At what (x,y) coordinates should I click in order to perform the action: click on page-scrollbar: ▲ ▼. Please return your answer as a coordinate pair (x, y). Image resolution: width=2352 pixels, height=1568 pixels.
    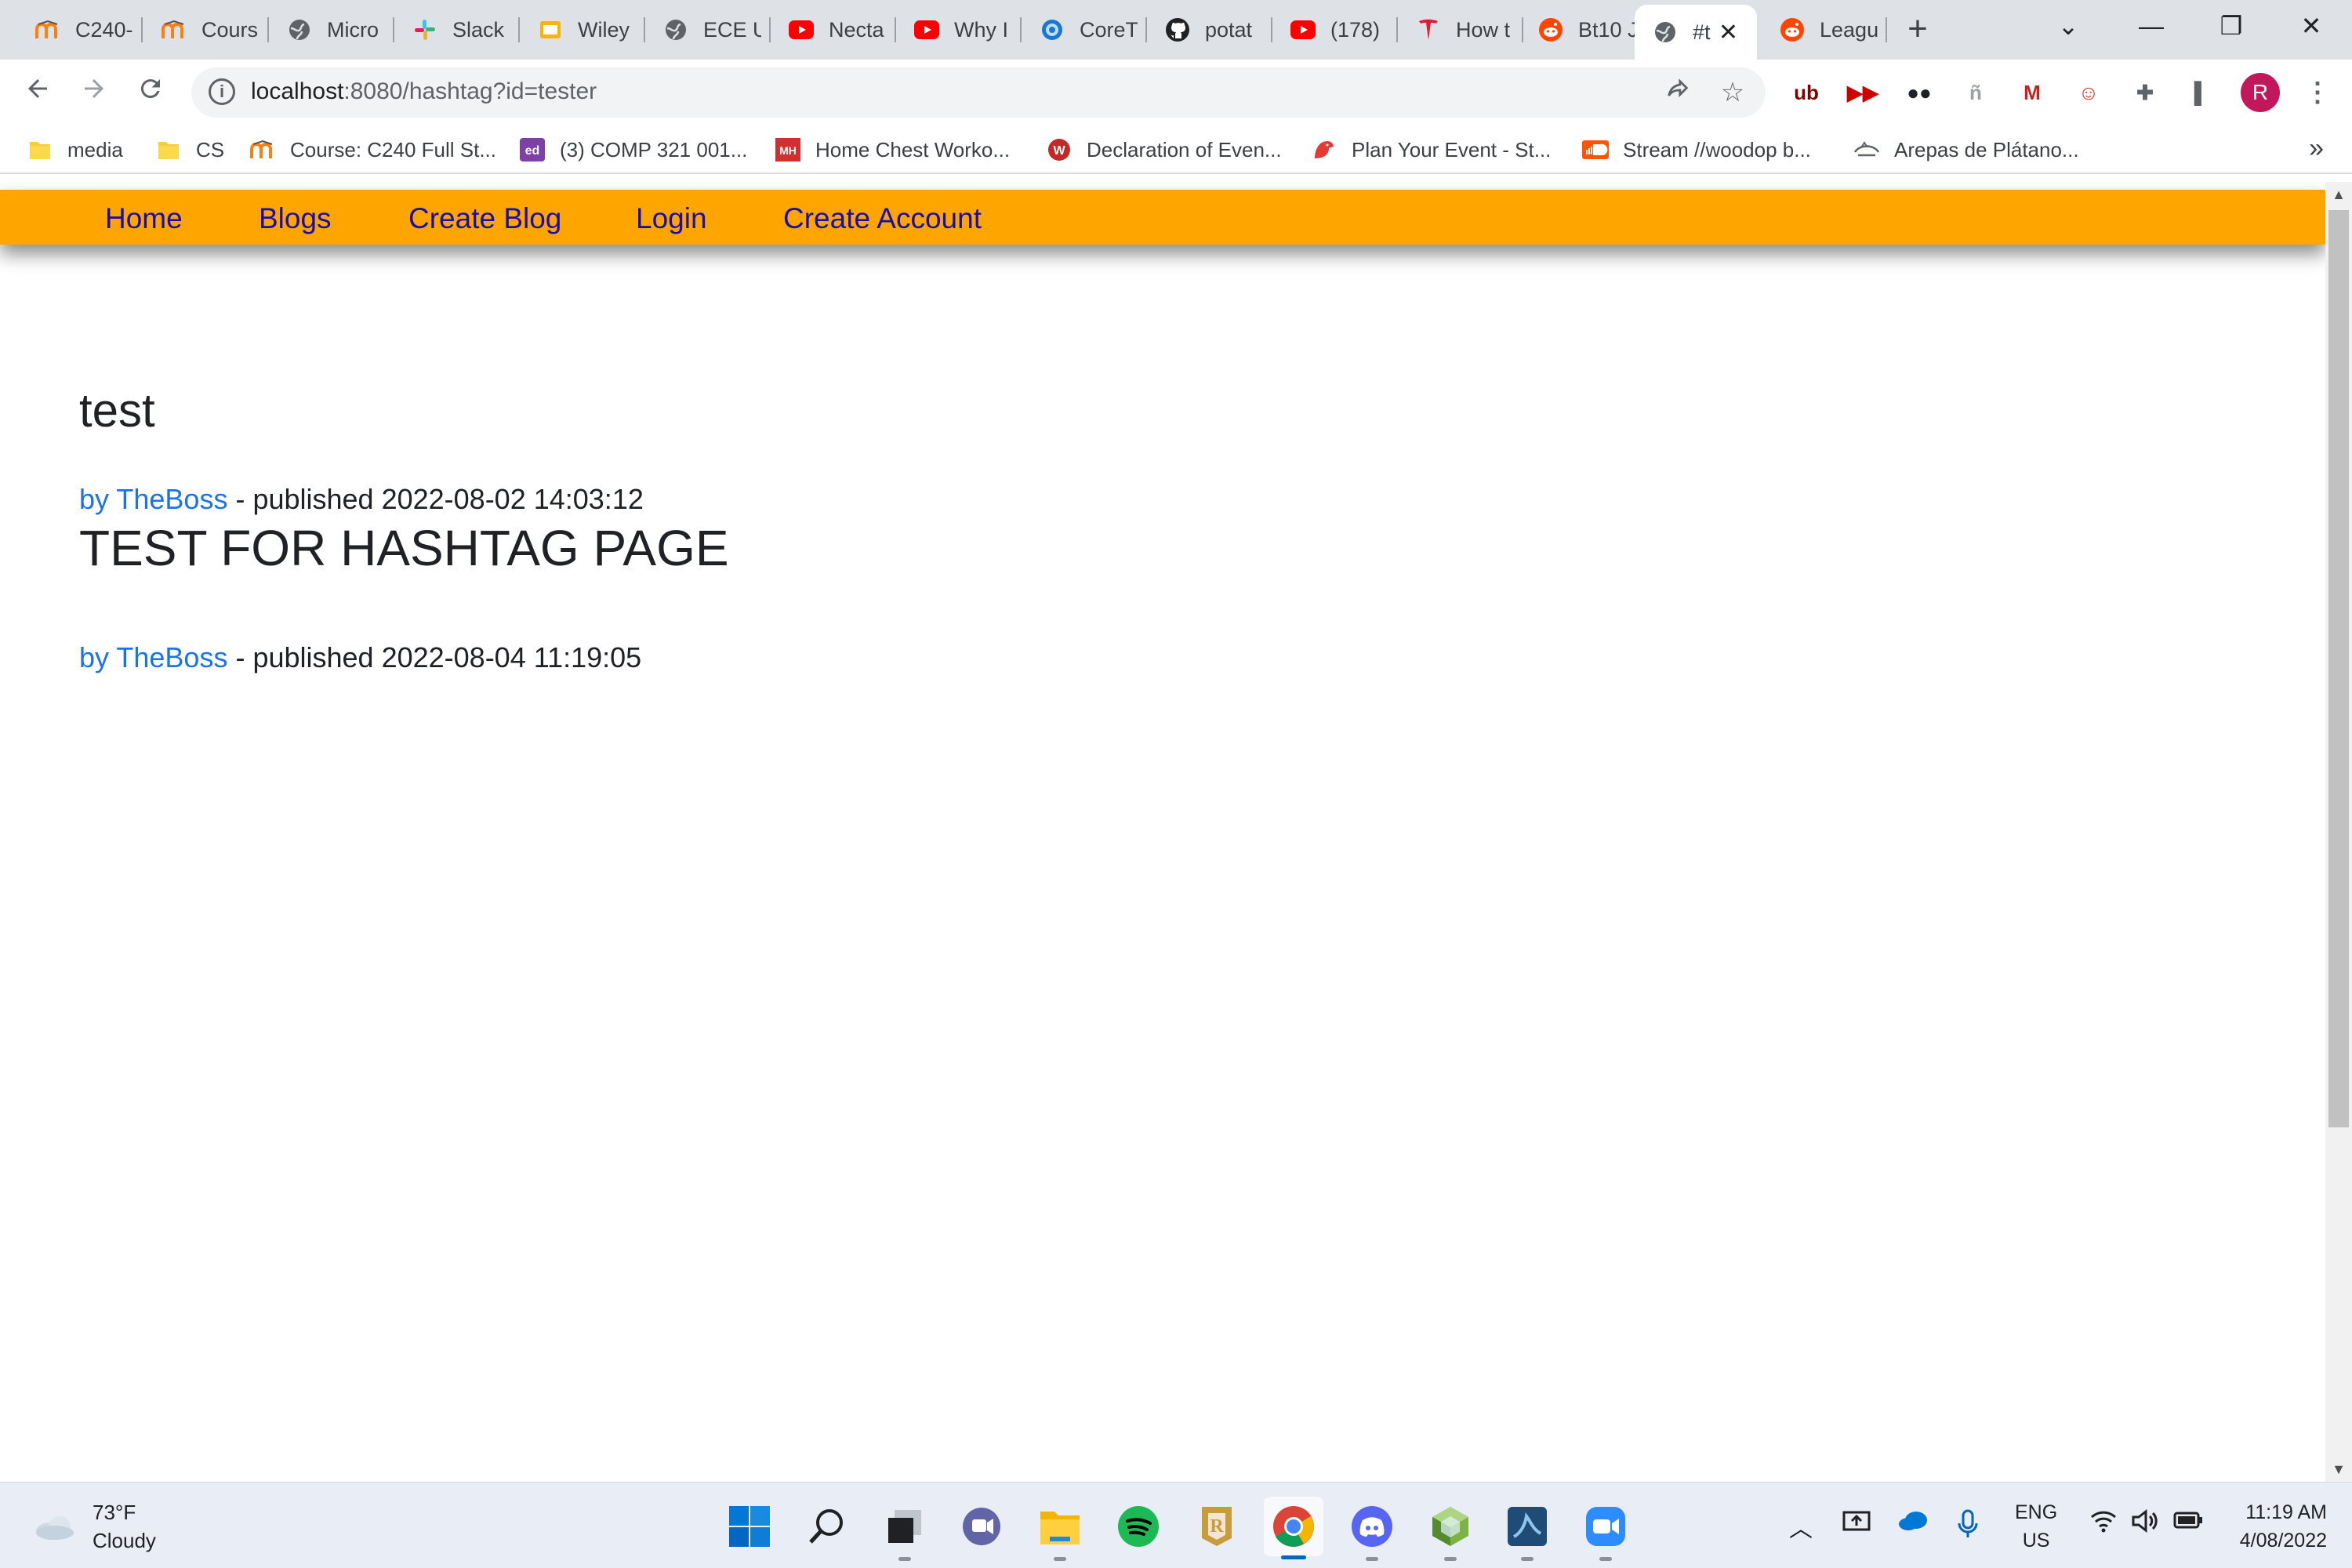
    Looking at the image, I should click on (2338, 832).